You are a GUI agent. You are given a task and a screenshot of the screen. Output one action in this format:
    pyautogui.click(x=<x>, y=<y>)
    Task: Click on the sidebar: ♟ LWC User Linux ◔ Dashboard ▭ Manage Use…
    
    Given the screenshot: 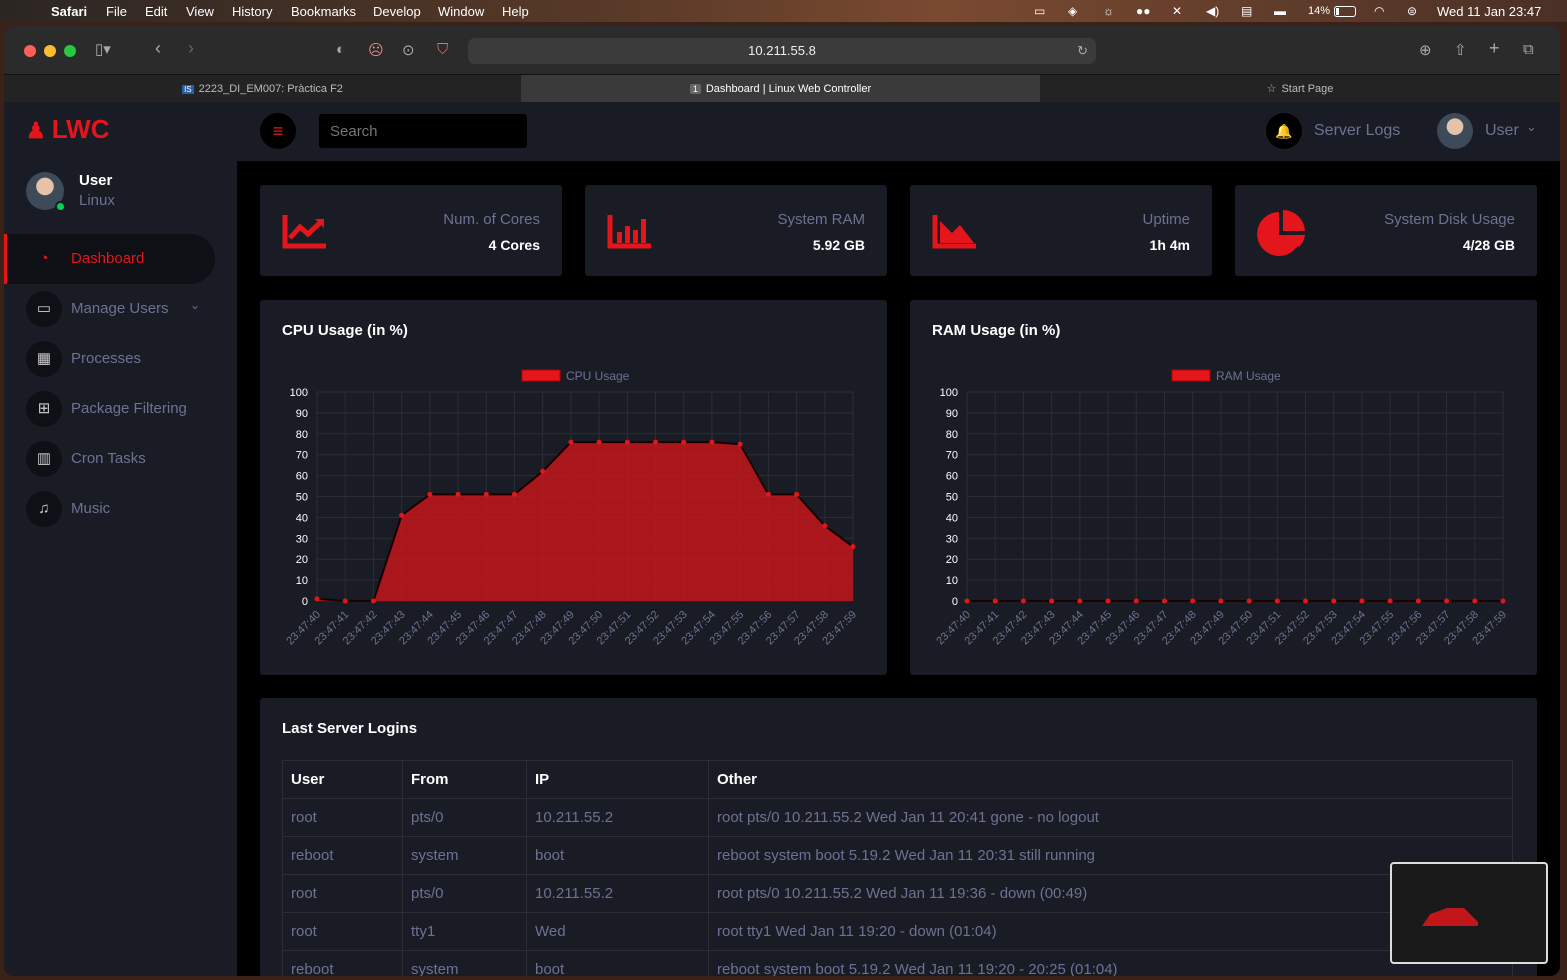 What is the action you would take?
    pyautogui.click(x=120, y=539)
    